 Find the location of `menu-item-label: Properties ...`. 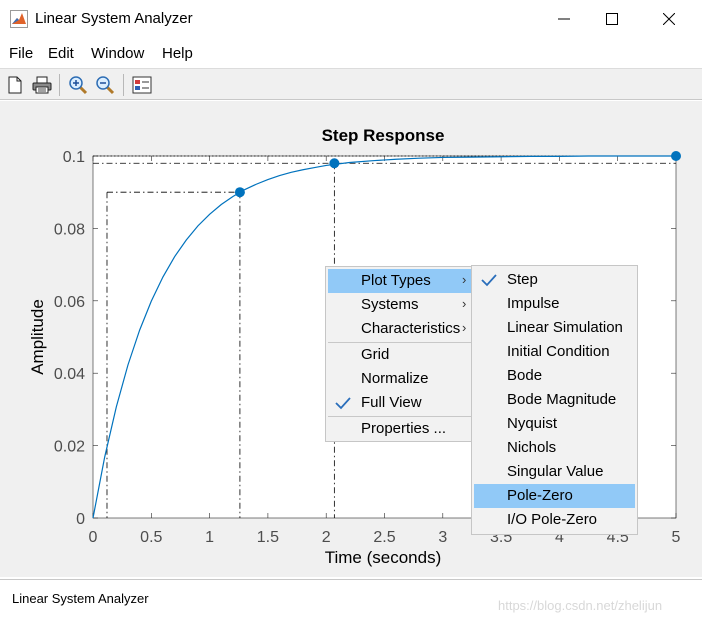

menu-item-label: Properties ... is located at coordinates (404, 428).